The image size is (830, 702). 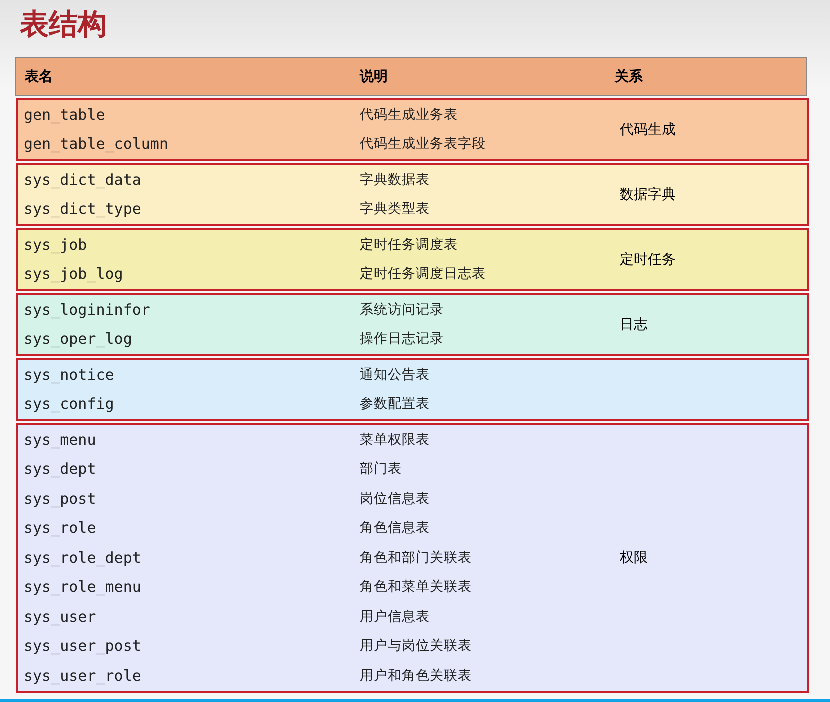 I want to click on table-description: 字典数据表, so click(x=394, y=179).